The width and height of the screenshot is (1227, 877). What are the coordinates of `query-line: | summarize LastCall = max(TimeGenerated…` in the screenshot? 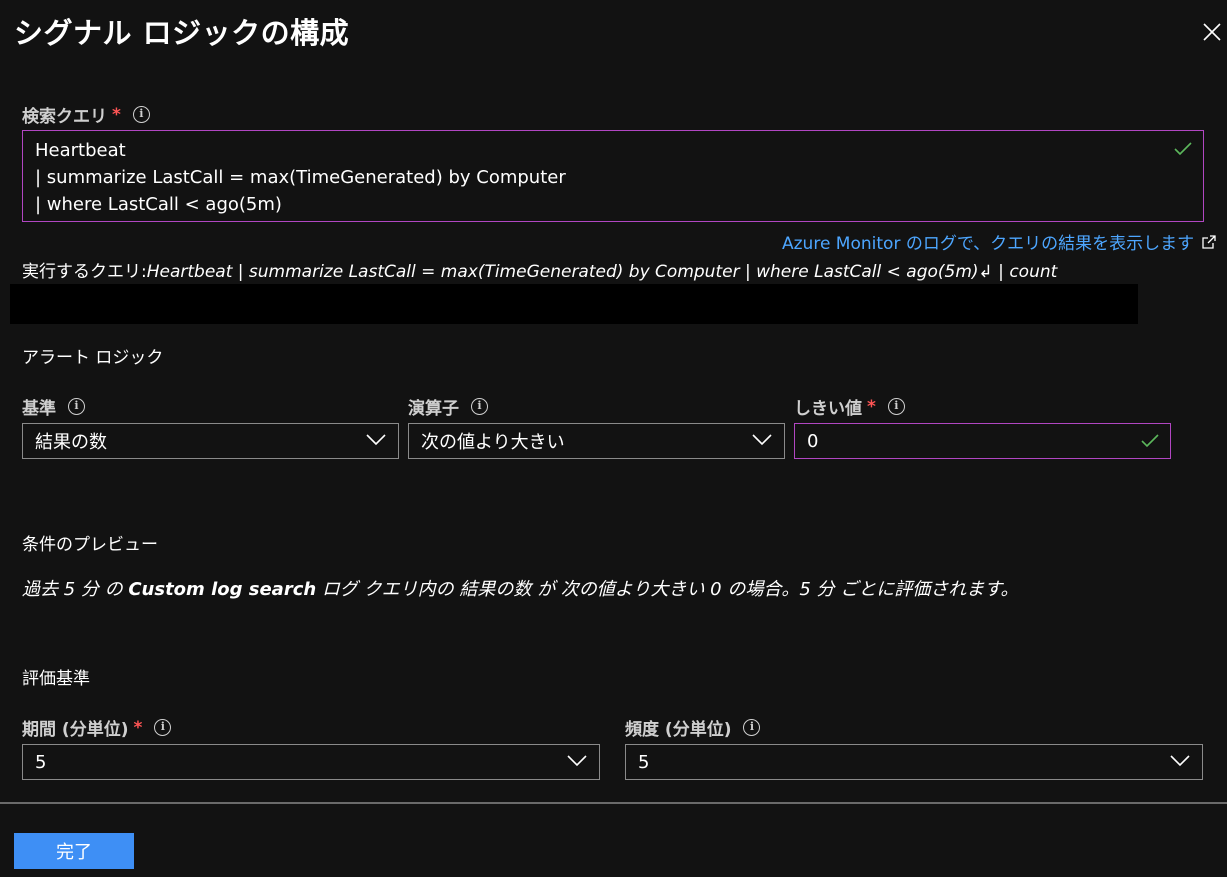 It's located at (300, 177).